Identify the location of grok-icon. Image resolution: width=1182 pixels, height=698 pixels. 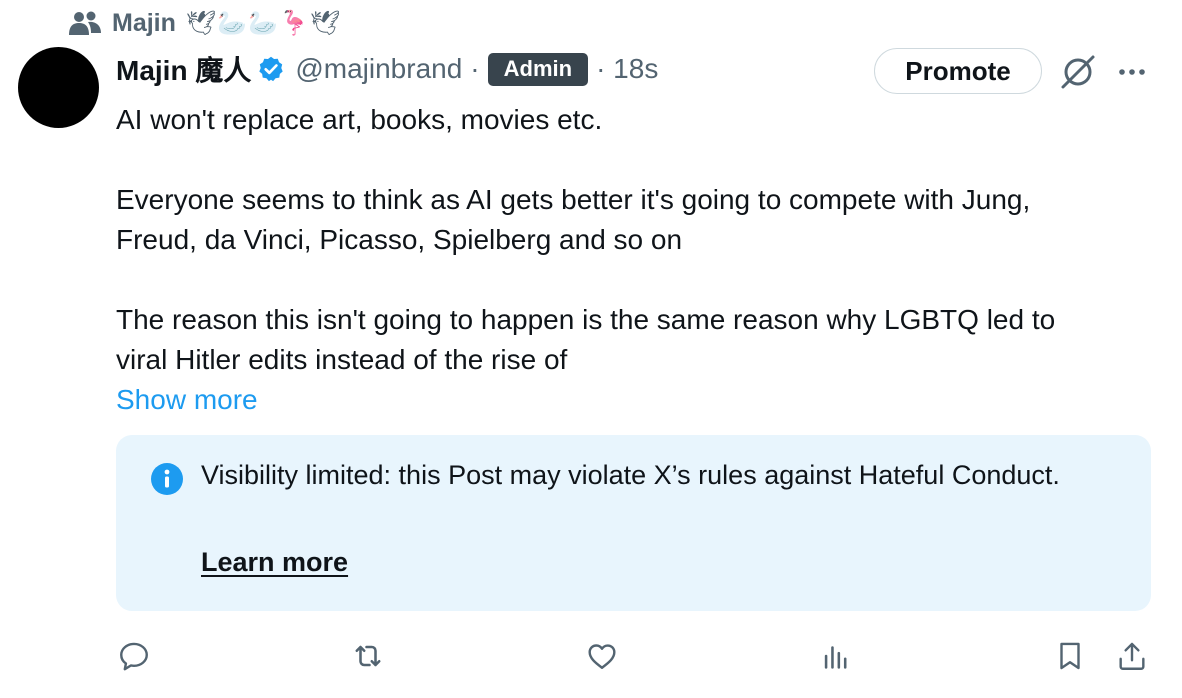
(1078, 72).